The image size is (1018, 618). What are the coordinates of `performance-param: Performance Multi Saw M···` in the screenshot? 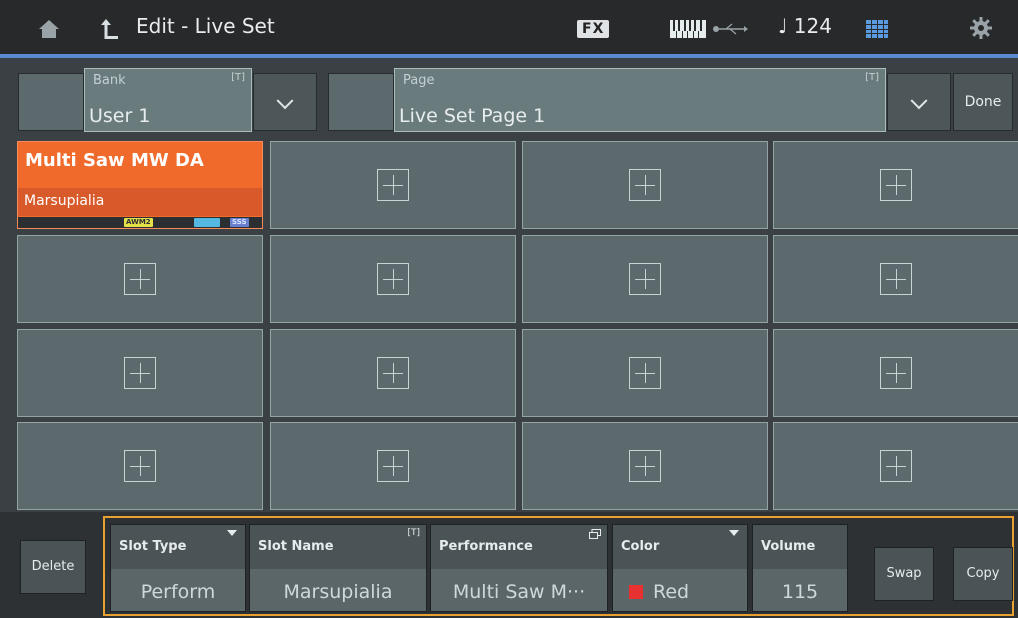 It's located at (519, 568).